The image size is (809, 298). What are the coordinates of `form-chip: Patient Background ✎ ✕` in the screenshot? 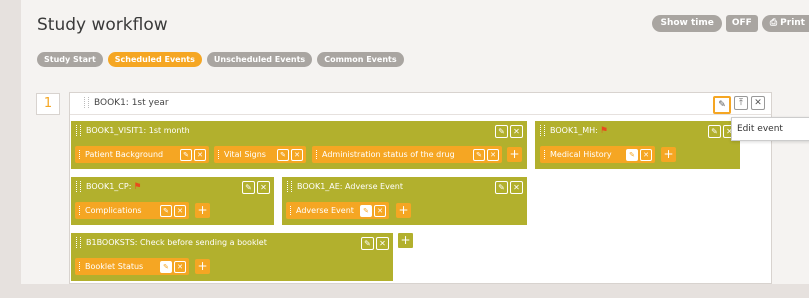 It's located at (142, 154).